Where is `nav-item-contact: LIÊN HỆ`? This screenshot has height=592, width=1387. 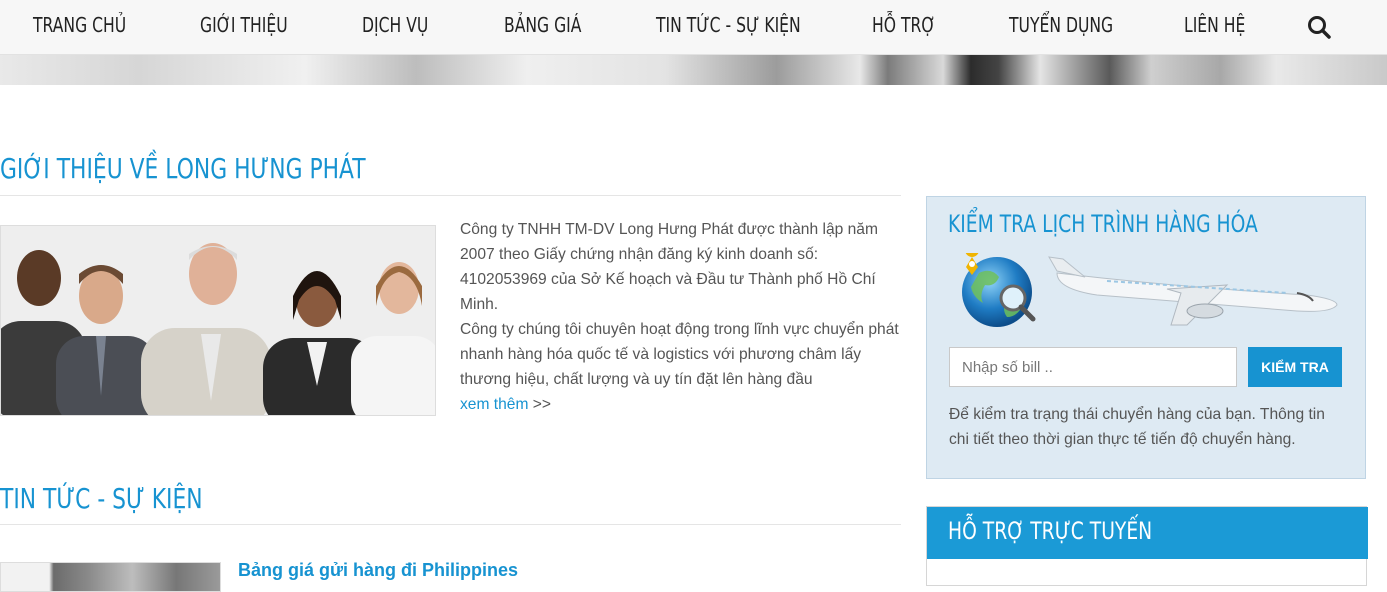
nav-item-contact: LIÊN HỆ is located at coordinates (1223, 25).